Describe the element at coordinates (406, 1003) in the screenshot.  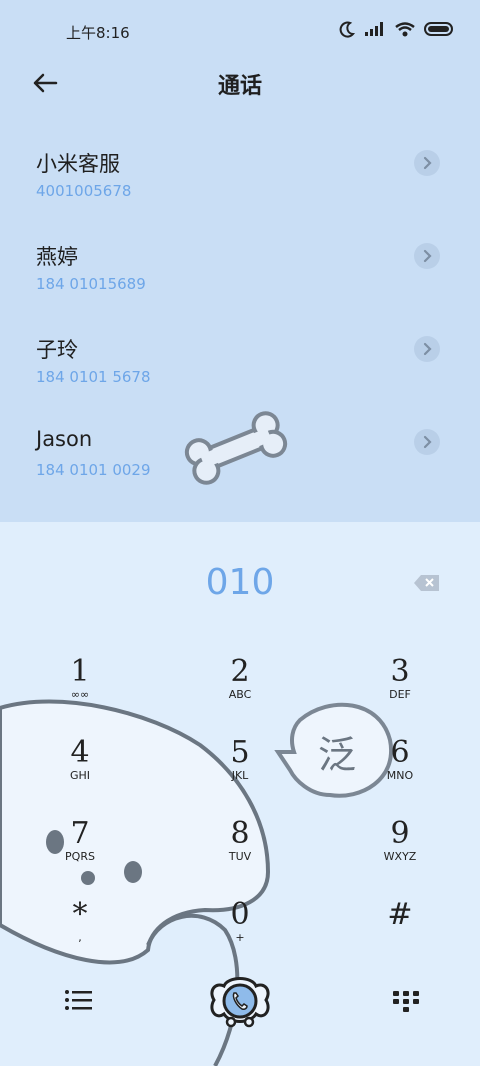
I see `dialpad-icon` at that location.